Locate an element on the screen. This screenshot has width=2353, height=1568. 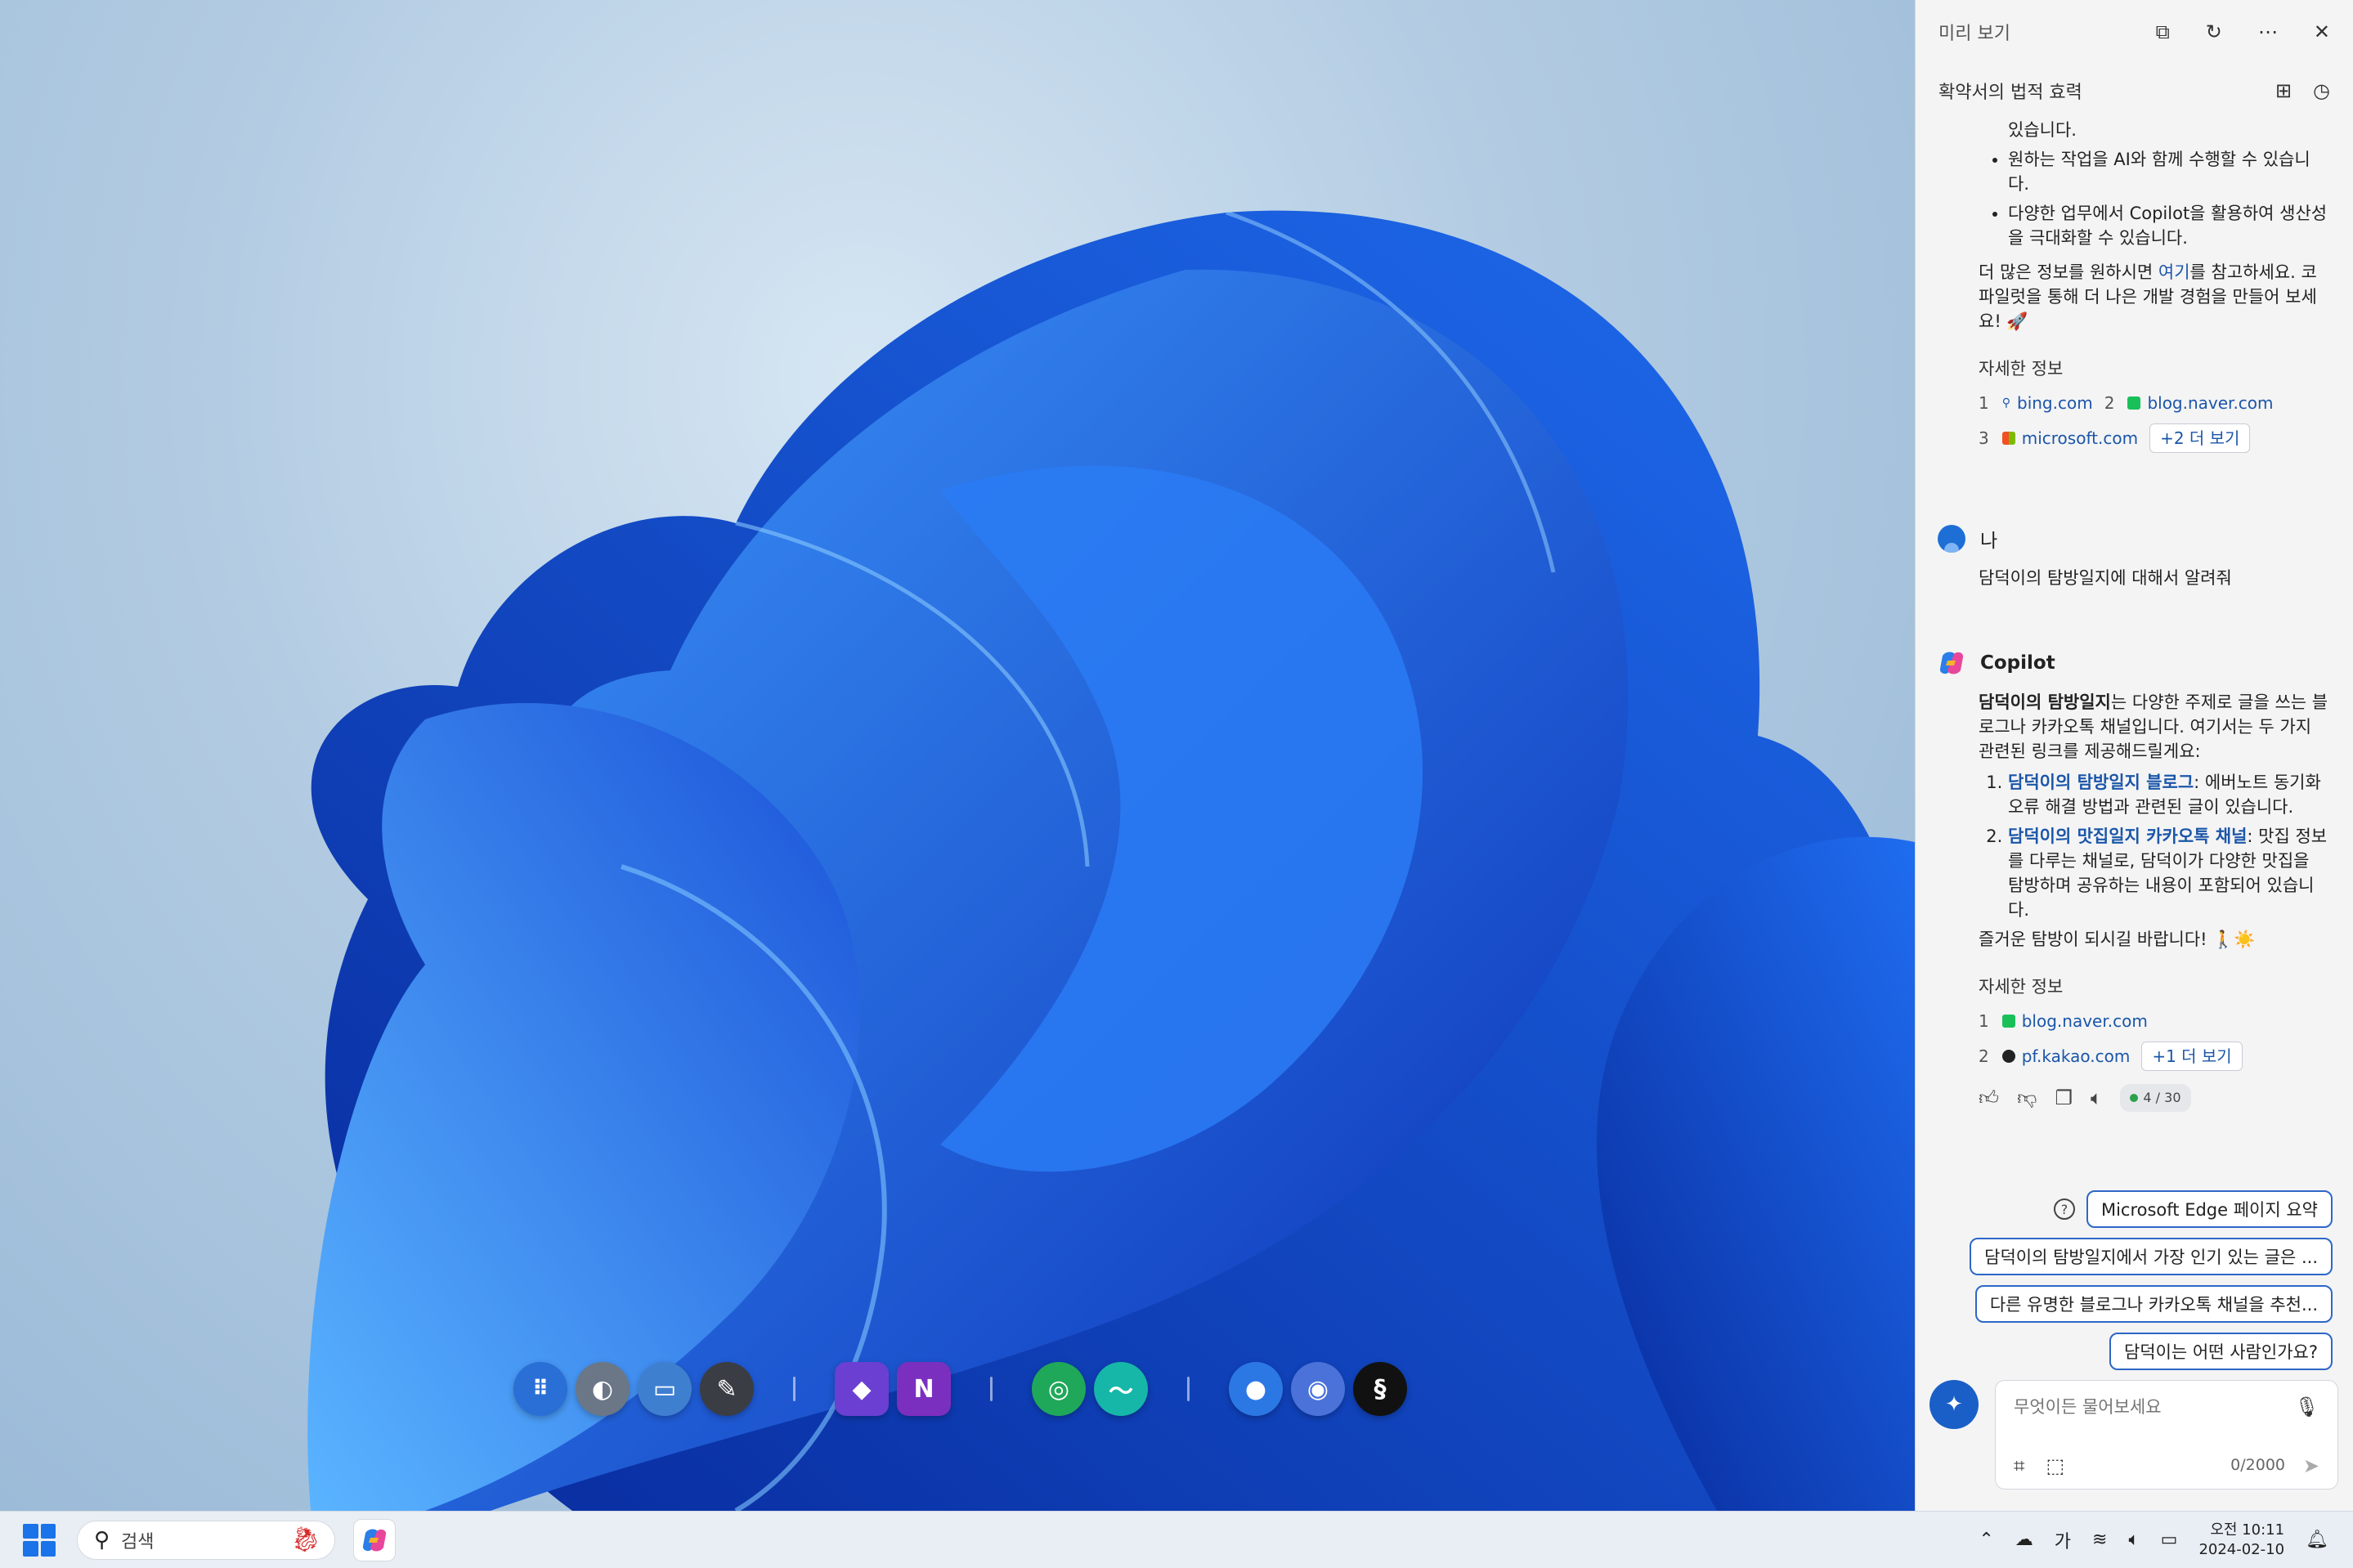
answer-link-blog: 담덕이의 탐방일지 블로그 is located at coordinates (2101, 783).